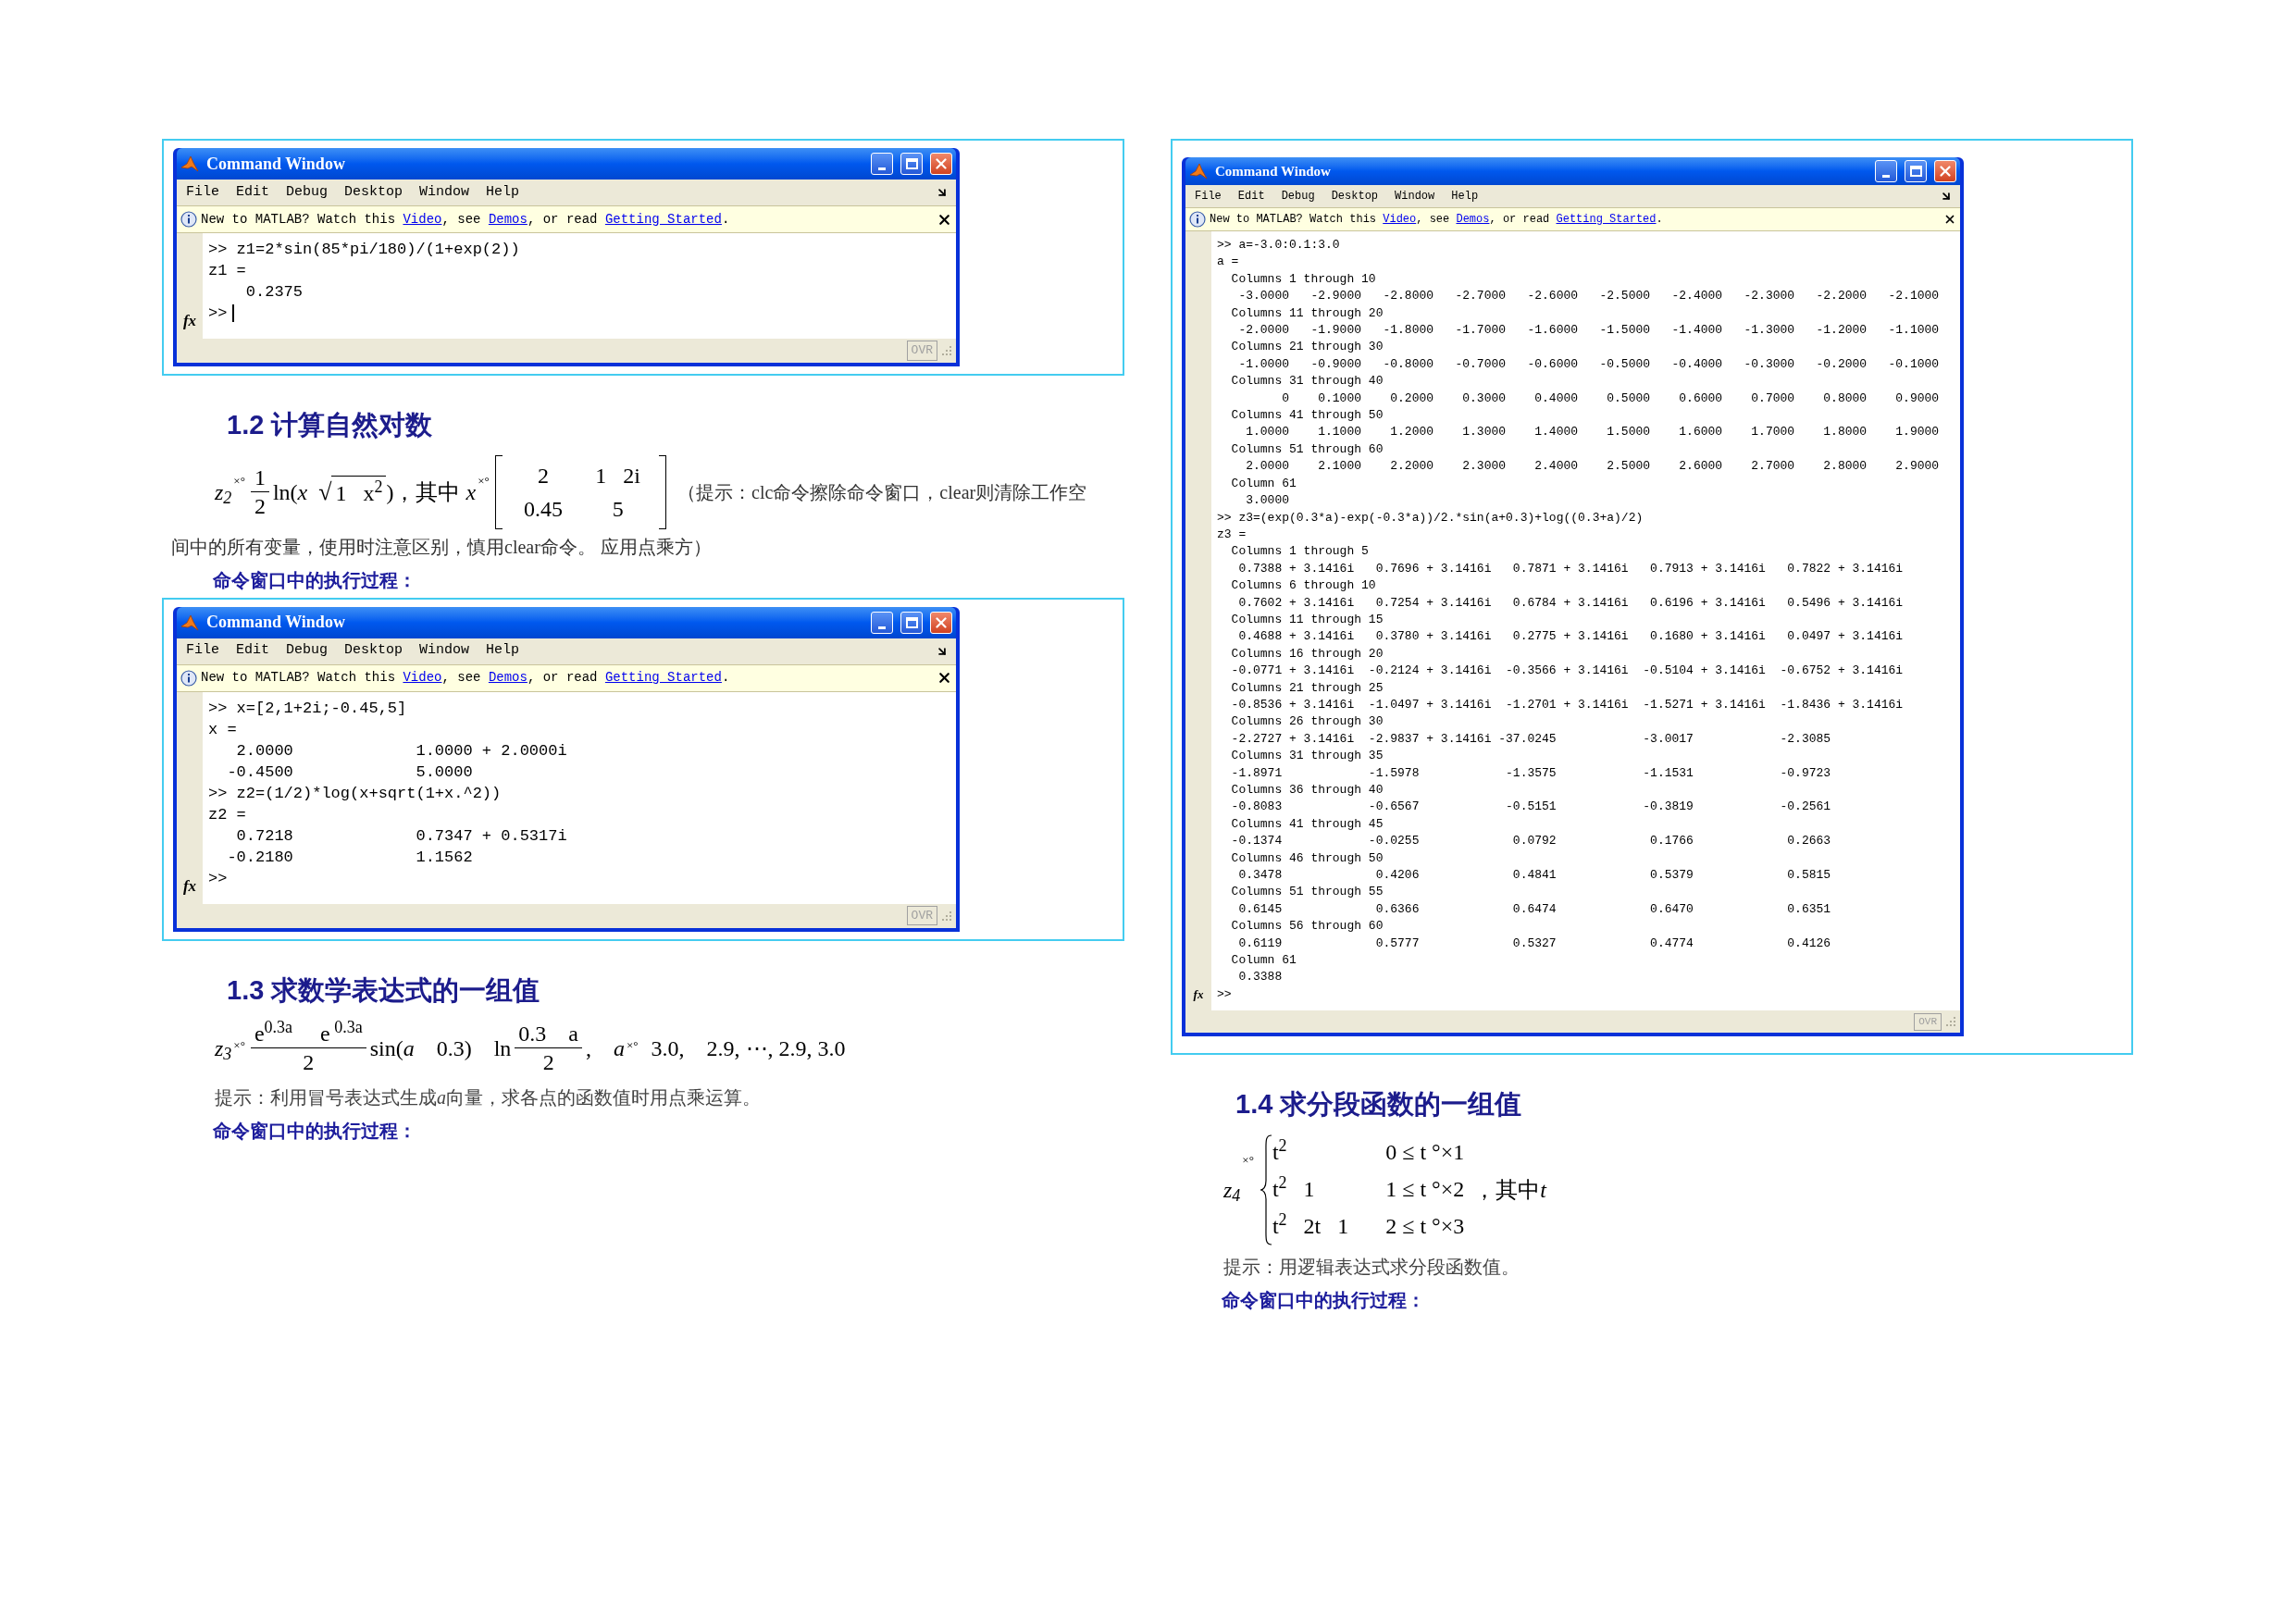 This screenshot has height=1623, width=2296. What do you see at coordinates (1530, 739) in the screenshot?
I see `console-line: -2.2727 + 3.1416i -2.9837 + 3.1416i -37.0245 -3.0017 -2.3085` at bounding box center [1530, 739].